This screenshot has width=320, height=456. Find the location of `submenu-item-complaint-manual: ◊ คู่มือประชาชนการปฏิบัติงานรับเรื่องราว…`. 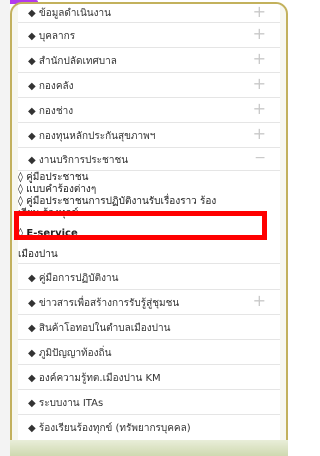

submenu-item-complaint-manual: ◊ คู่มือประชาชนการปฏิบัติงานรับเรื่องราว… is located at coordinates (149, 202).